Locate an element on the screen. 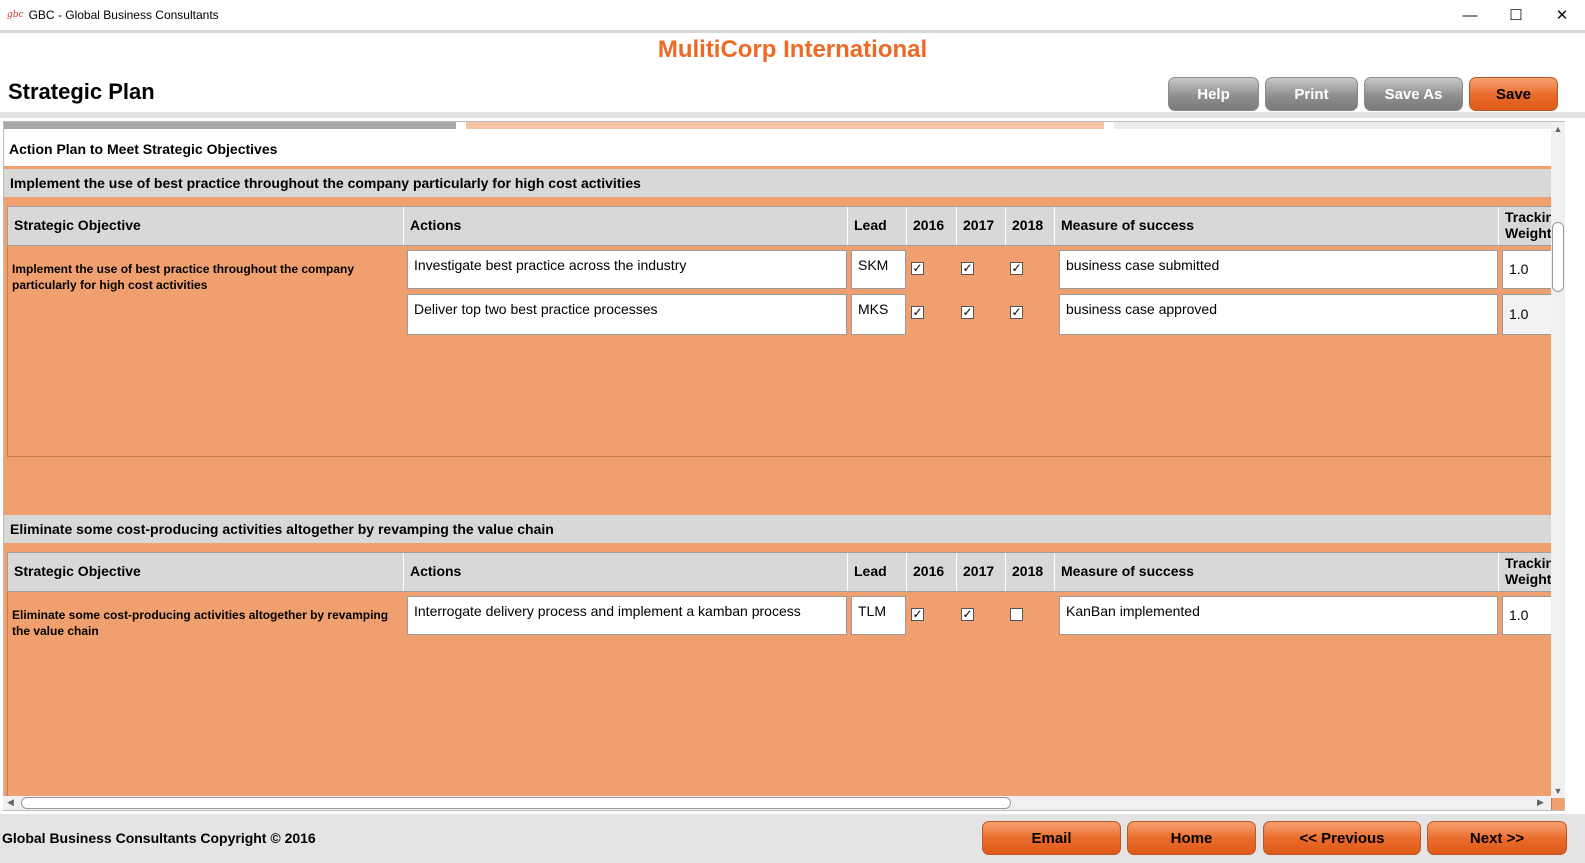 The height and width of the screenshot is (863, 1585). measure-field: KanBan implemented is located at coordinates (1278, 615).